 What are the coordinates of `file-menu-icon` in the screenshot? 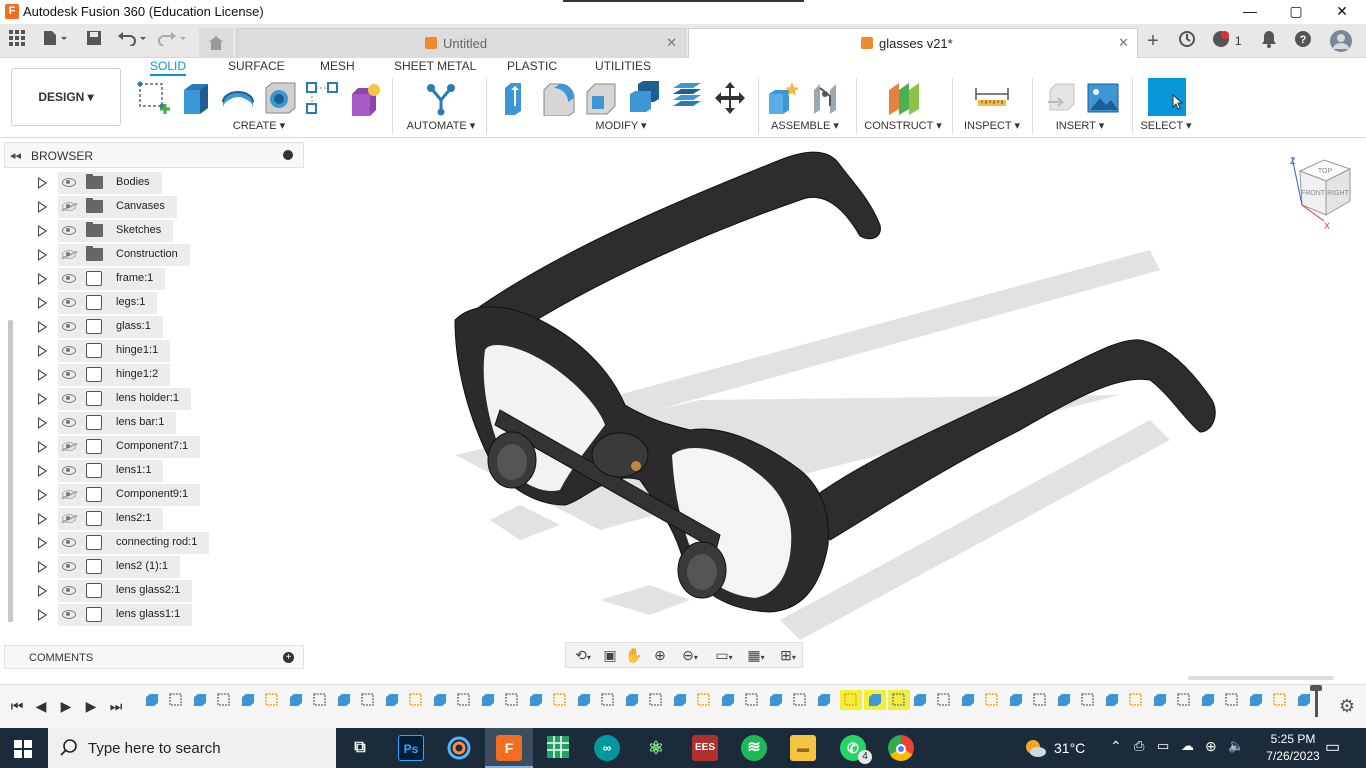 It's located at (55, 41).